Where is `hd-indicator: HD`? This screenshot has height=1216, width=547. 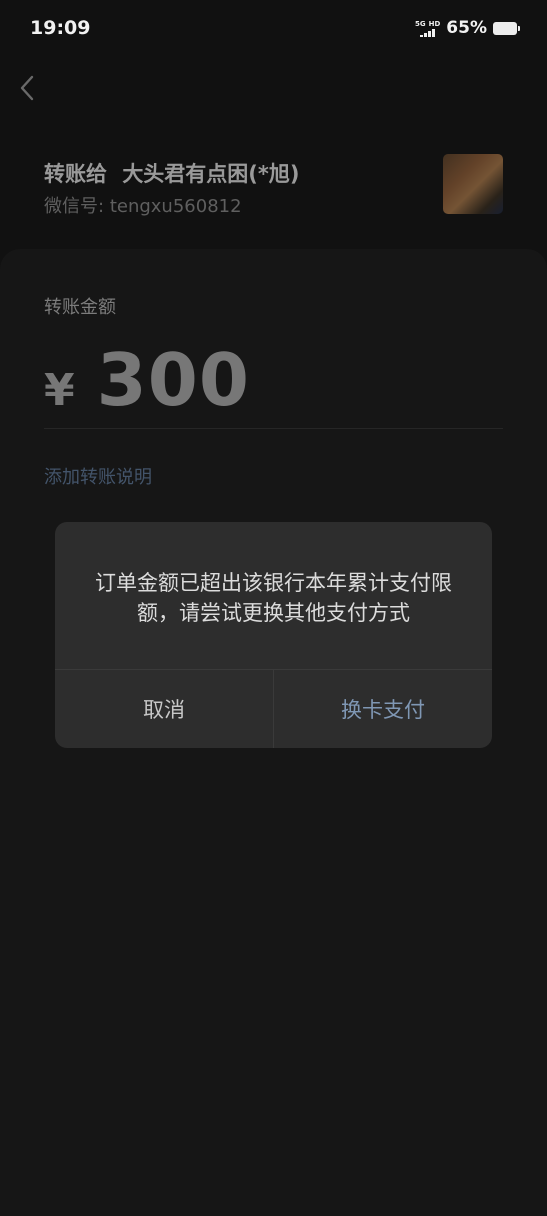
hd-indicator: HD is located at coordinates (434, 23).